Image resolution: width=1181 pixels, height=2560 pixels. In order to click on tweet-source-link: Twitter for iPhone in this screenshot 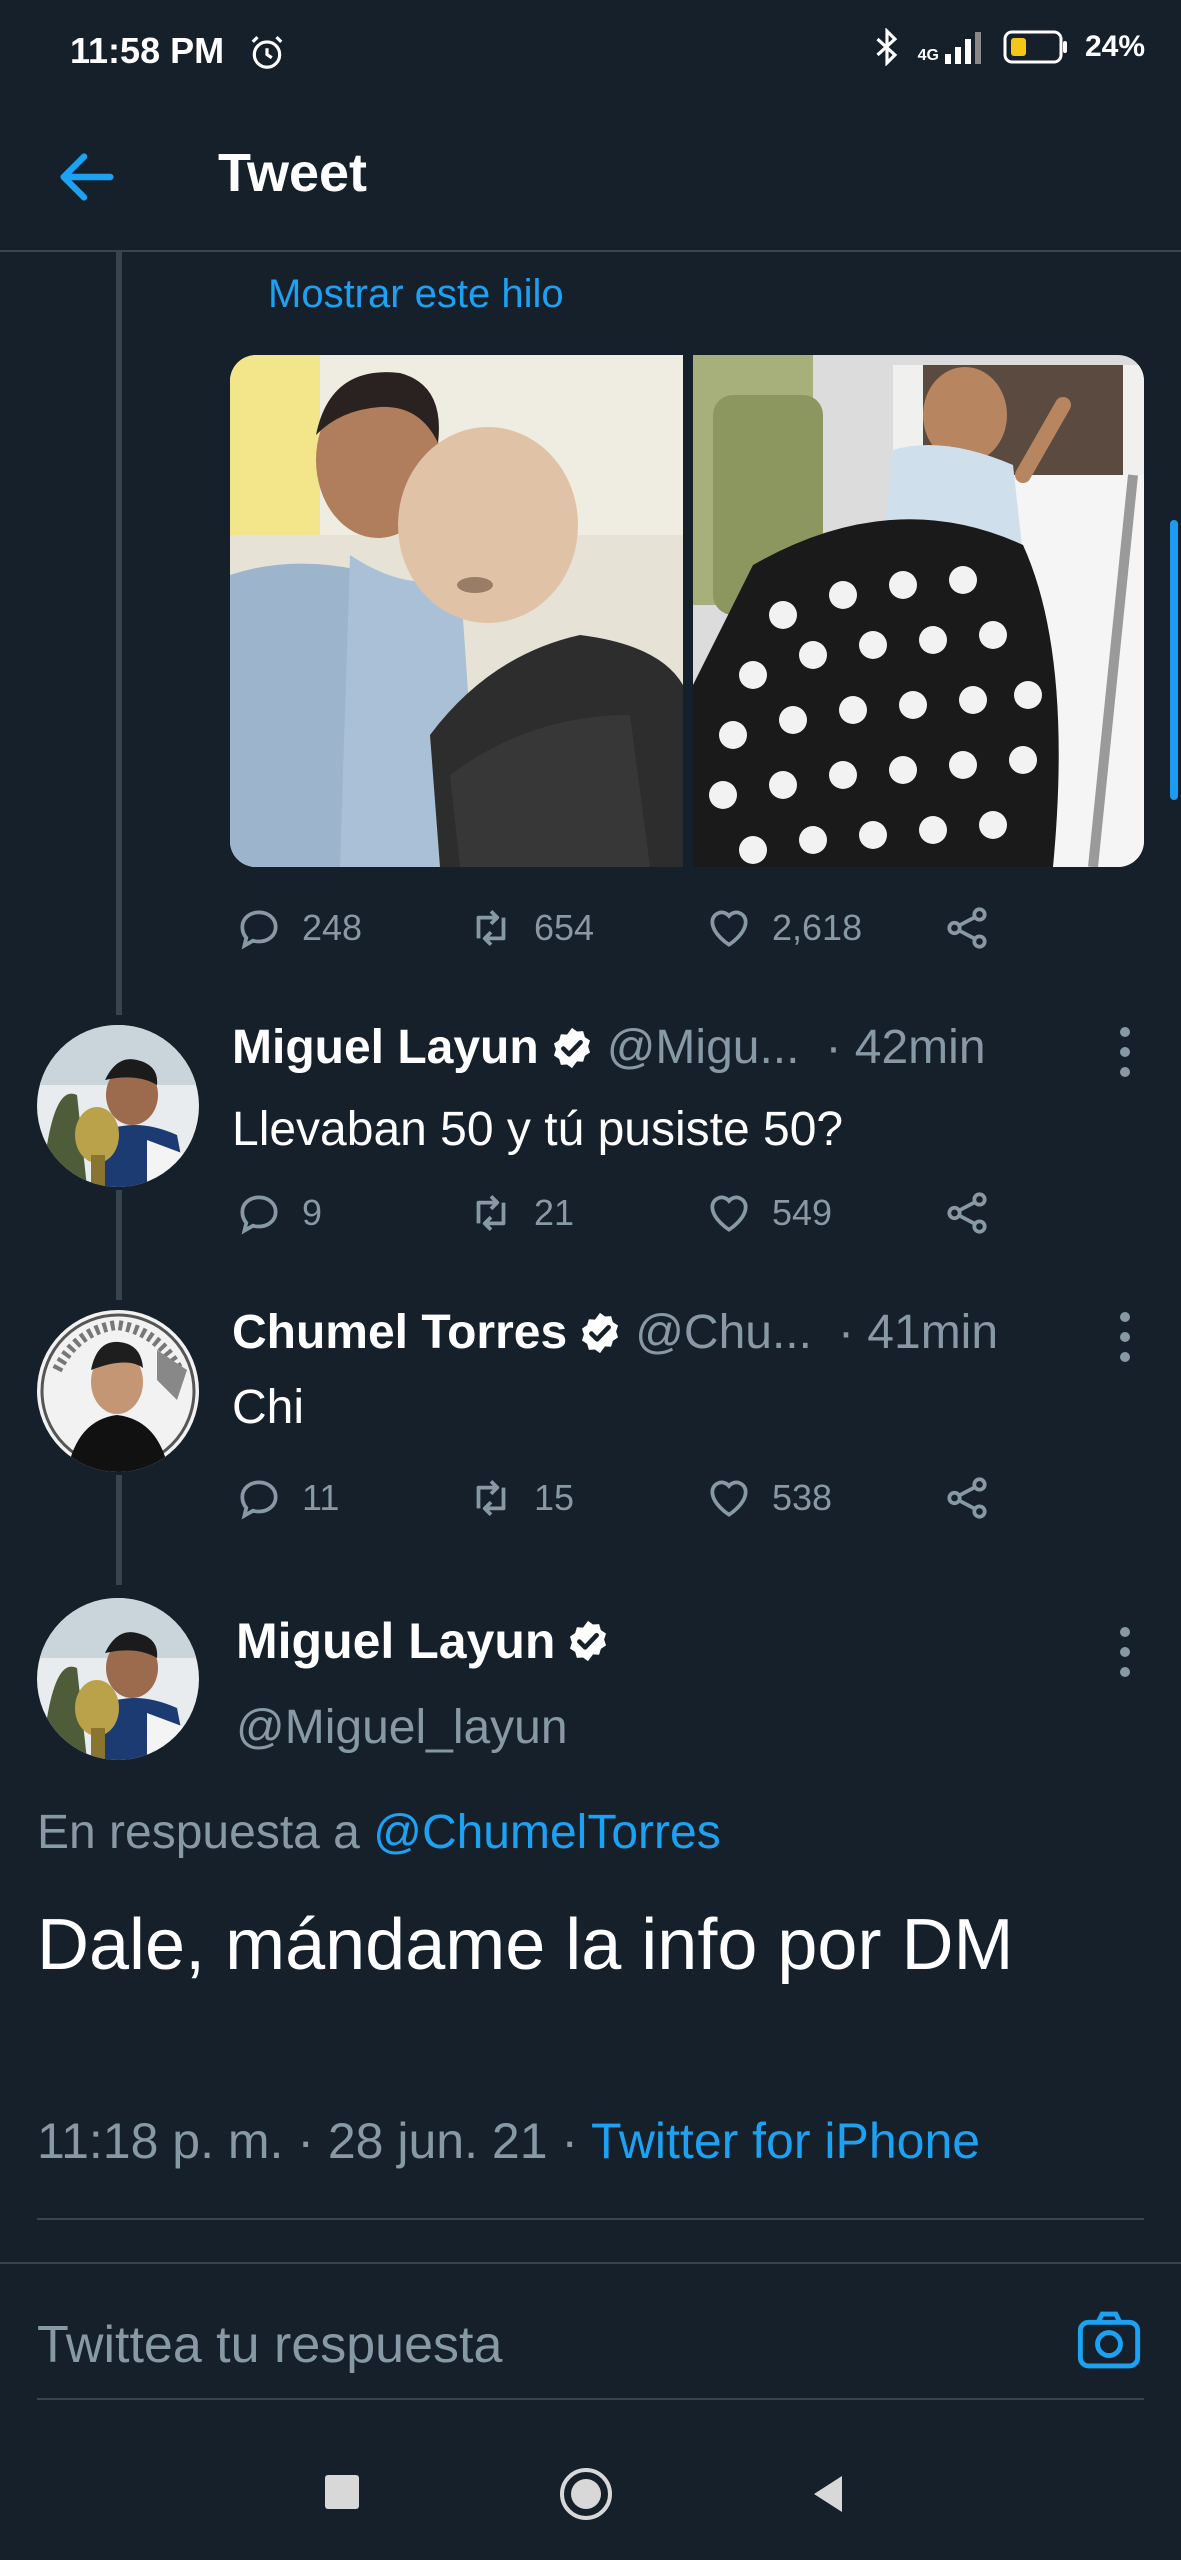, I will do `click(785, 2141)`.